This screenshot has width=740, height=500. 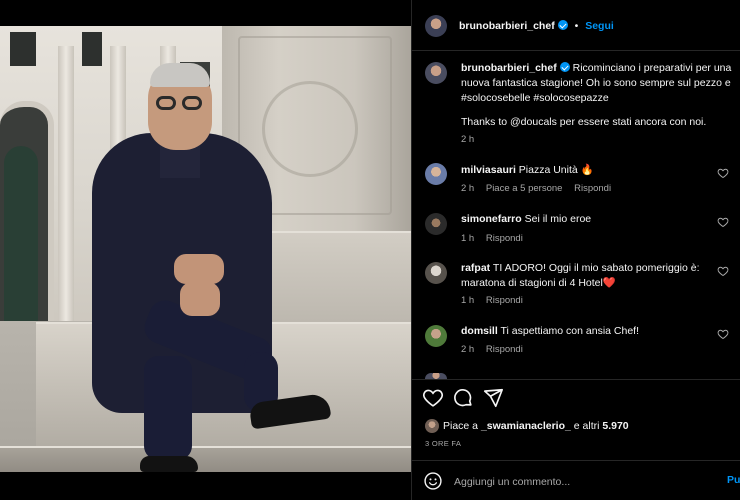 I want to click on comment-line: domsill Ti aspettiamo con ansia Chef!, so click(x=550, y=331).